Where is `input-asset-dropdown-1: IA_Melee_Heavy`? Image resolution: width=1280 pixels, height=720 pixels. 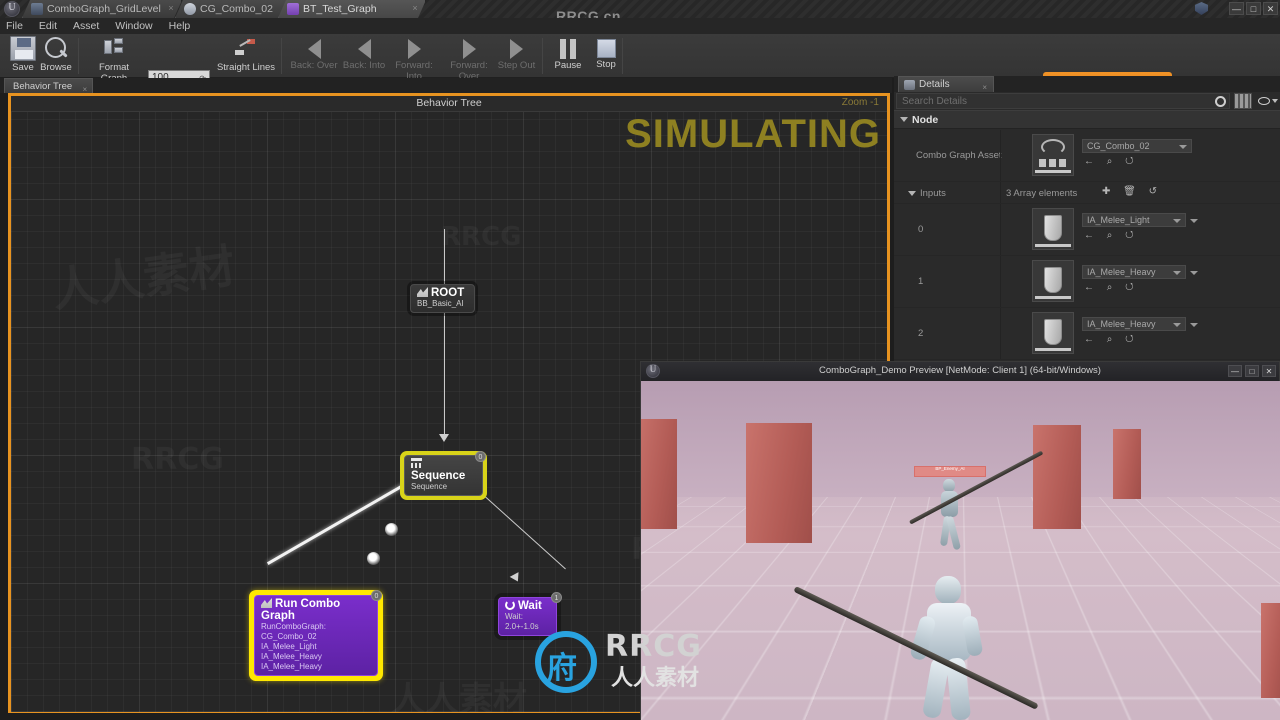
input-asset-dropdown-1: IA_Melee_Heavy is located at coordinates (1134, 272).